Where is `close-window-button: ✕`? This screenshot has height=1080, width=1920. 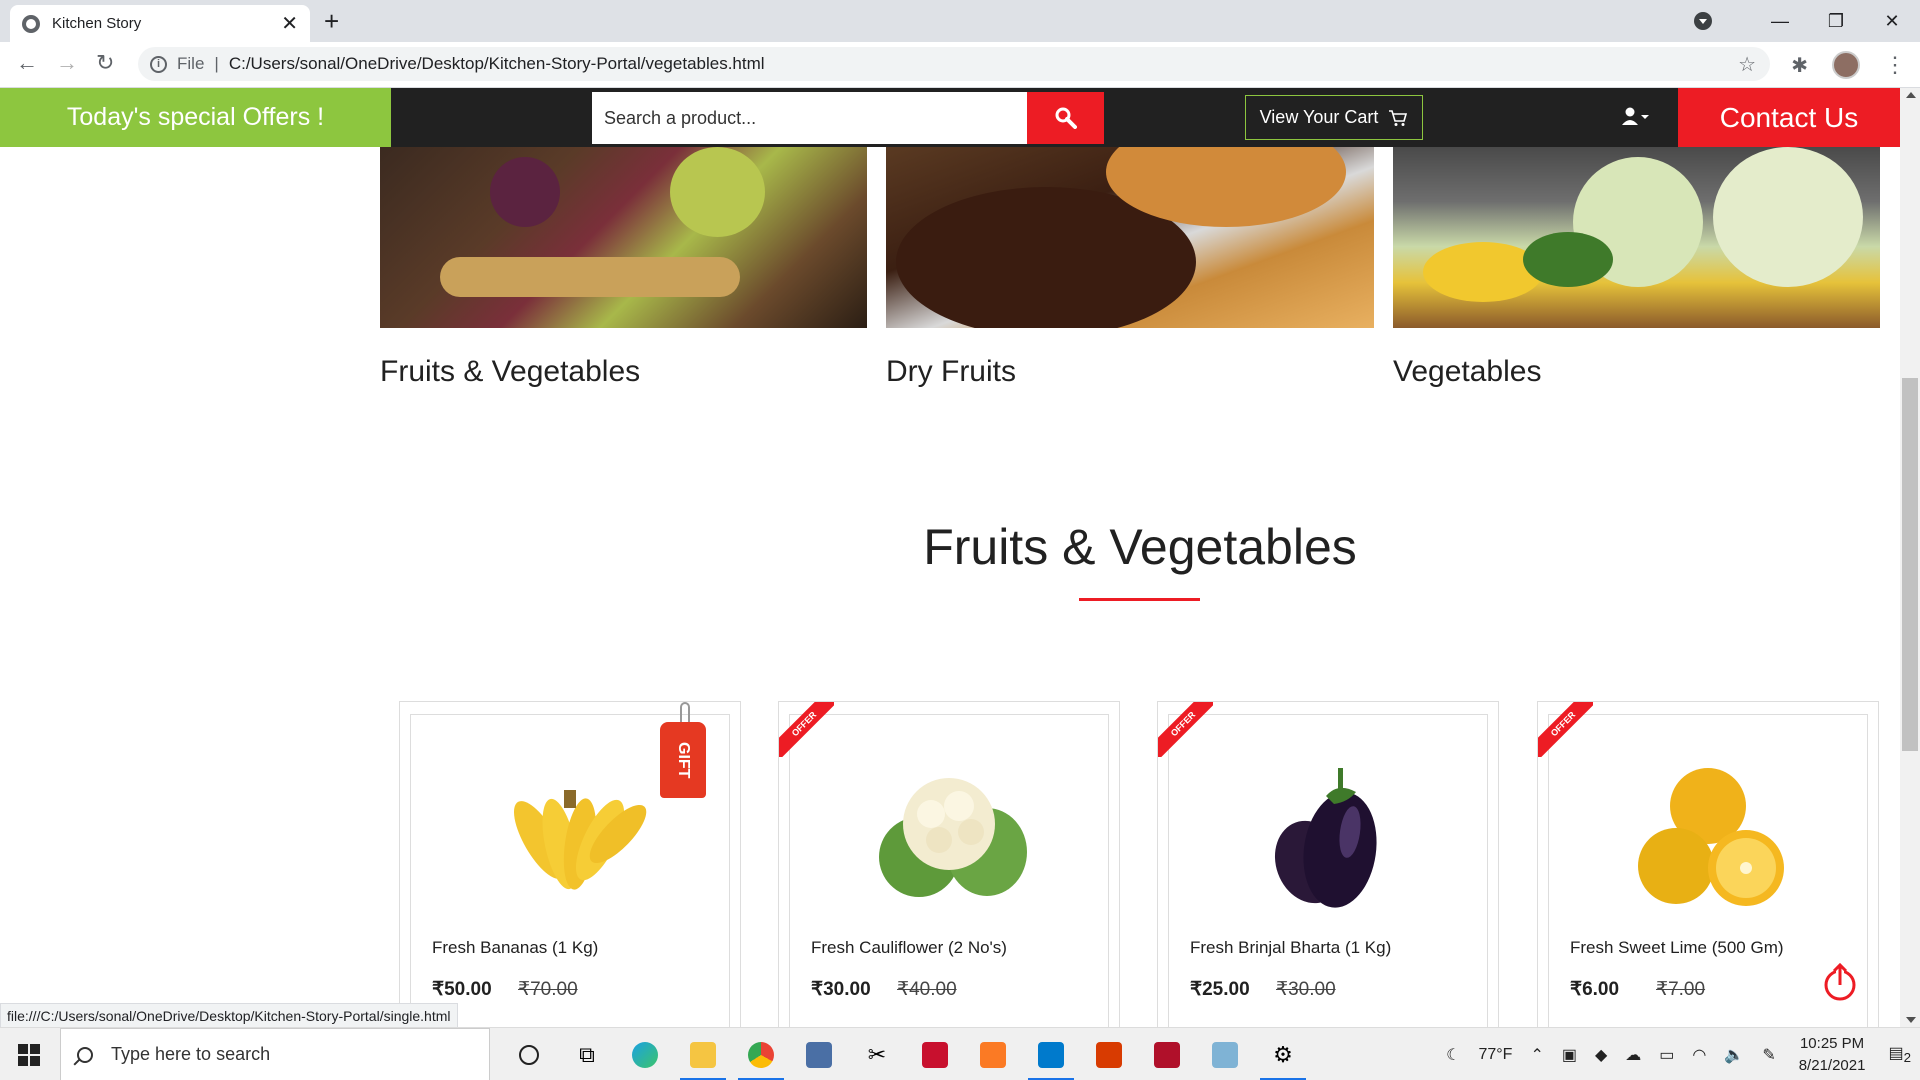 close-window-button: ✕ is located at coordinates (1892, 21).